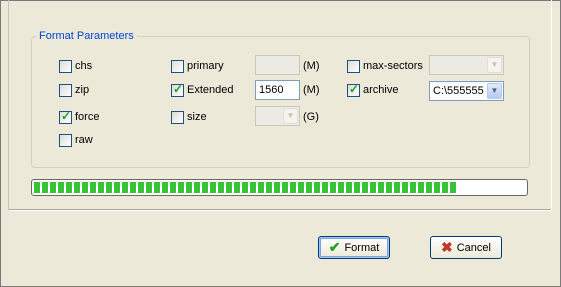 This screenshot has width=561, height=287. Describe the element at coordinates (210, 90) in the screenshot. I see `extended-label: Extended` at that location.